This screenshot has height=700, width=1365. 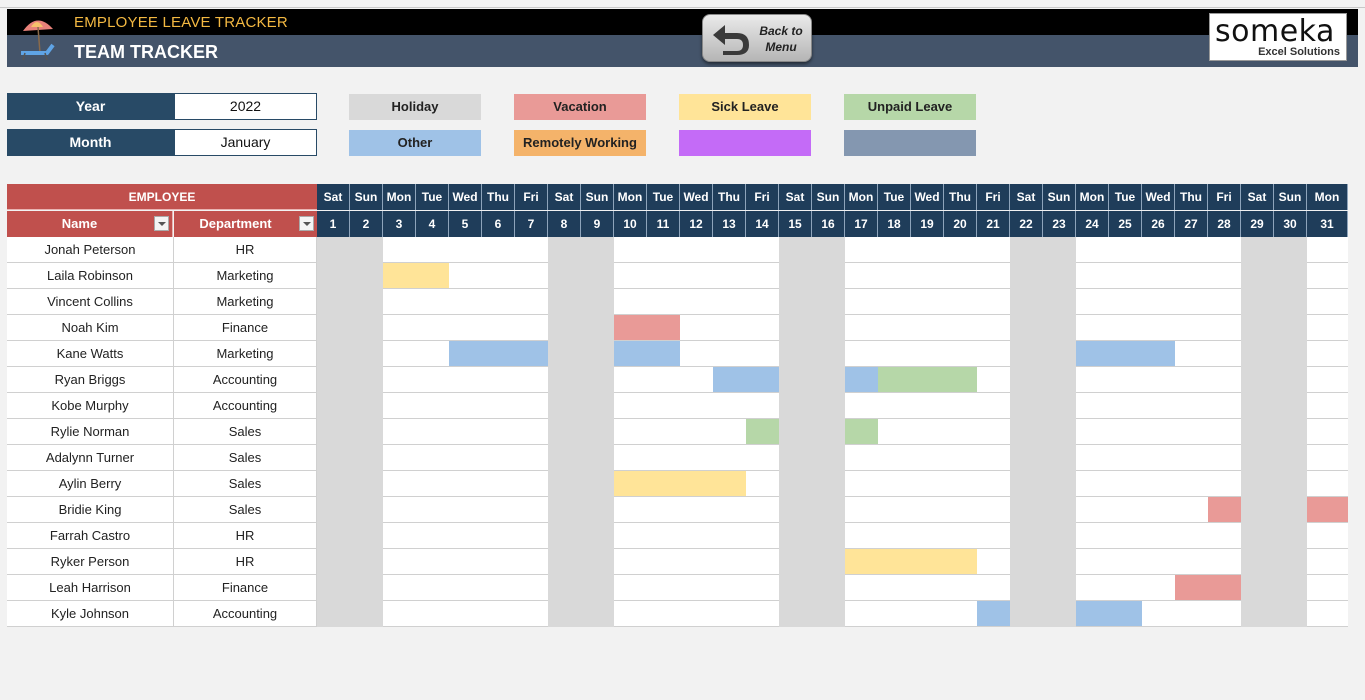 What do you see at coordinates (1327, 510) in the screenshot?
I see `leave-cell-vacation` at bounding box center [1327, 510].